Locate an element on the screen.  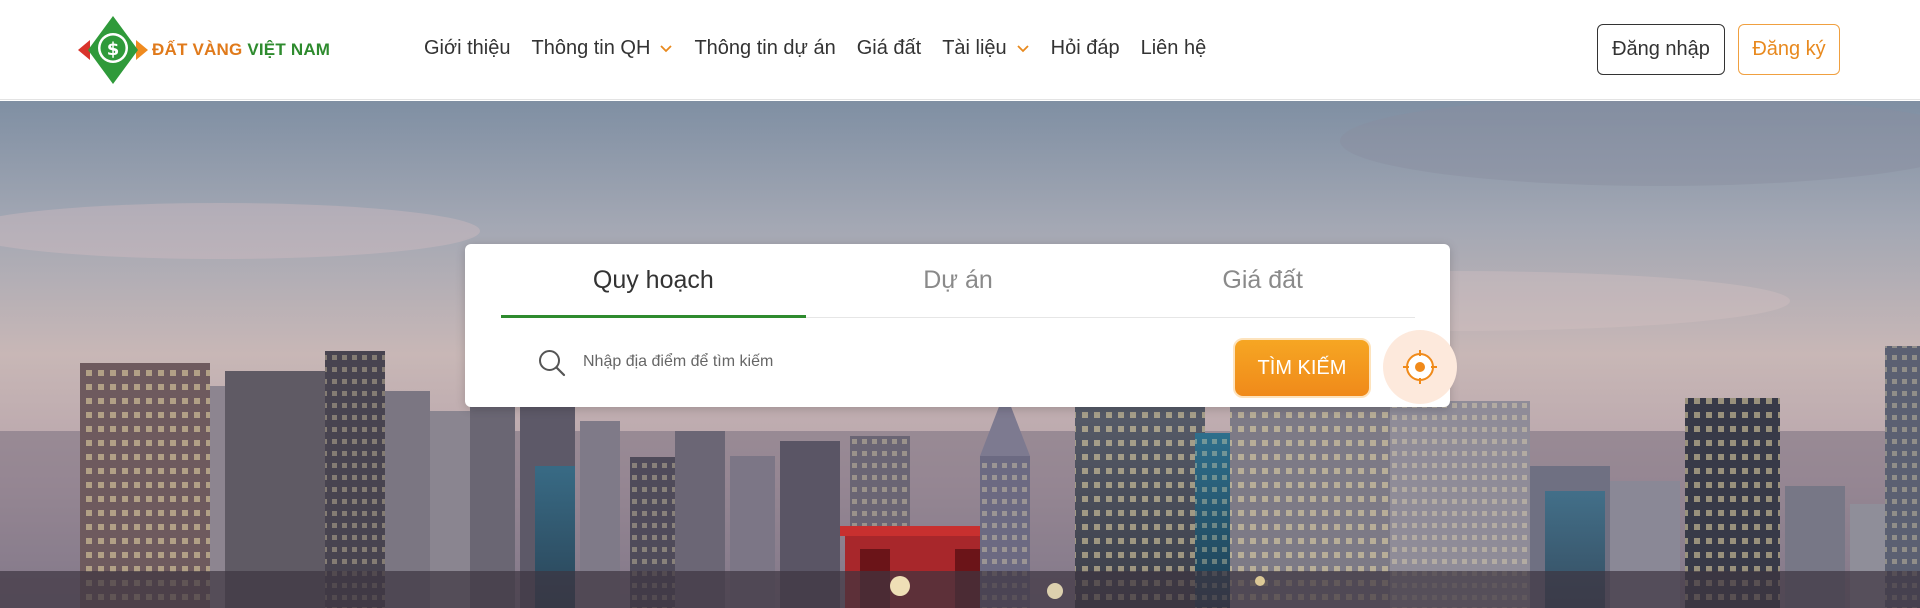
nav-item-label: Thông tin QH is located at coordinates (591, 47).